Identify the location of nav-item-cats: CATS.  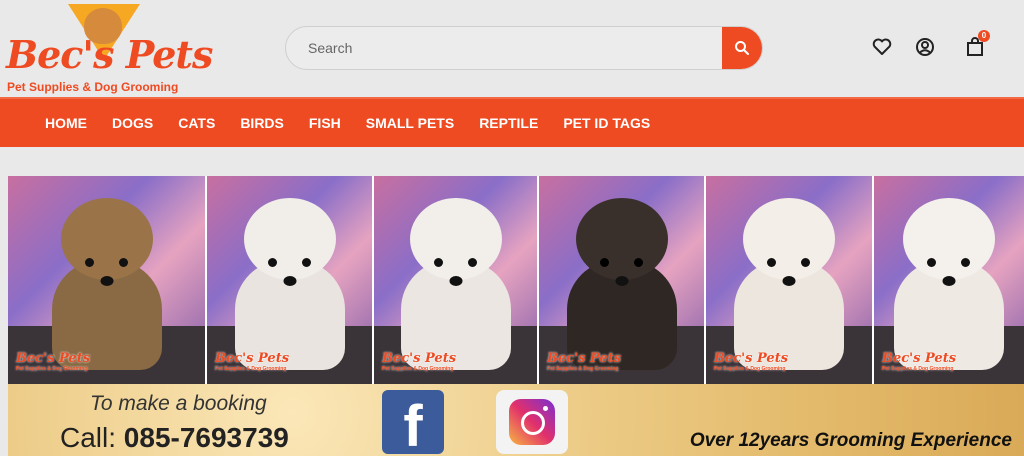
(196, 123).